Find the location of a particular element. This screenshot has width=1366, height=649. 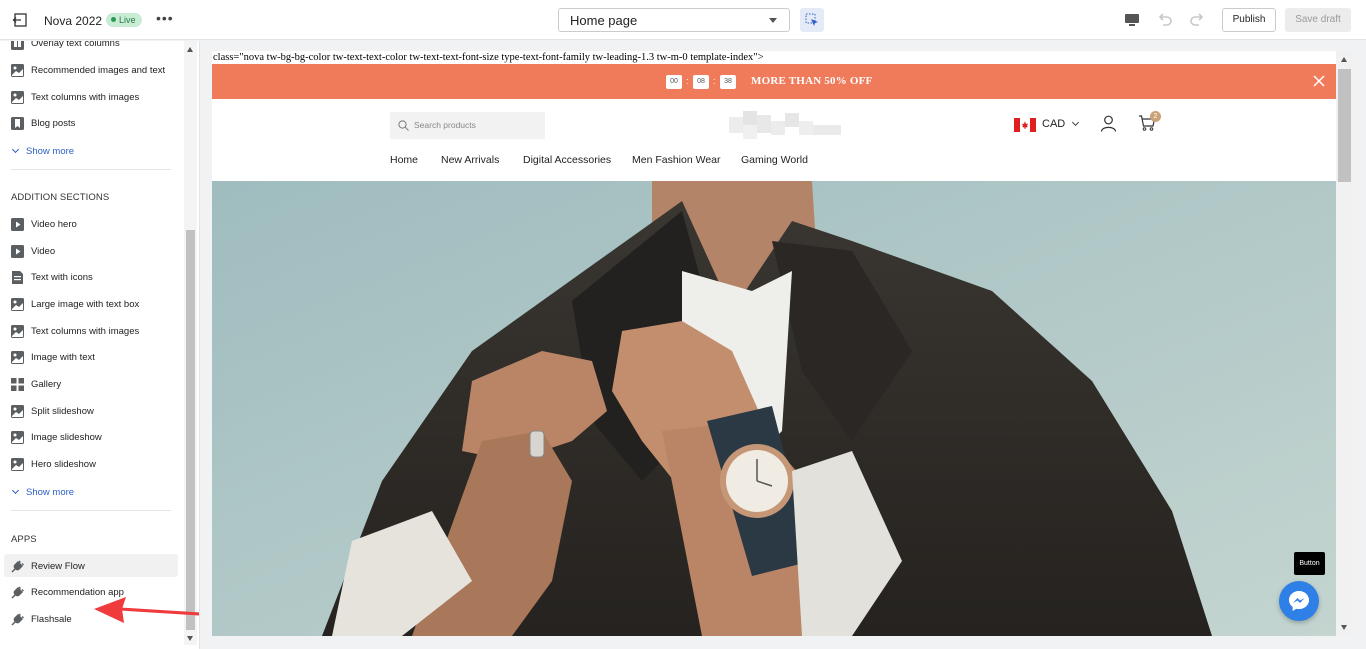

save-draft-button: Save draft is located at coordinates (1318, 20).